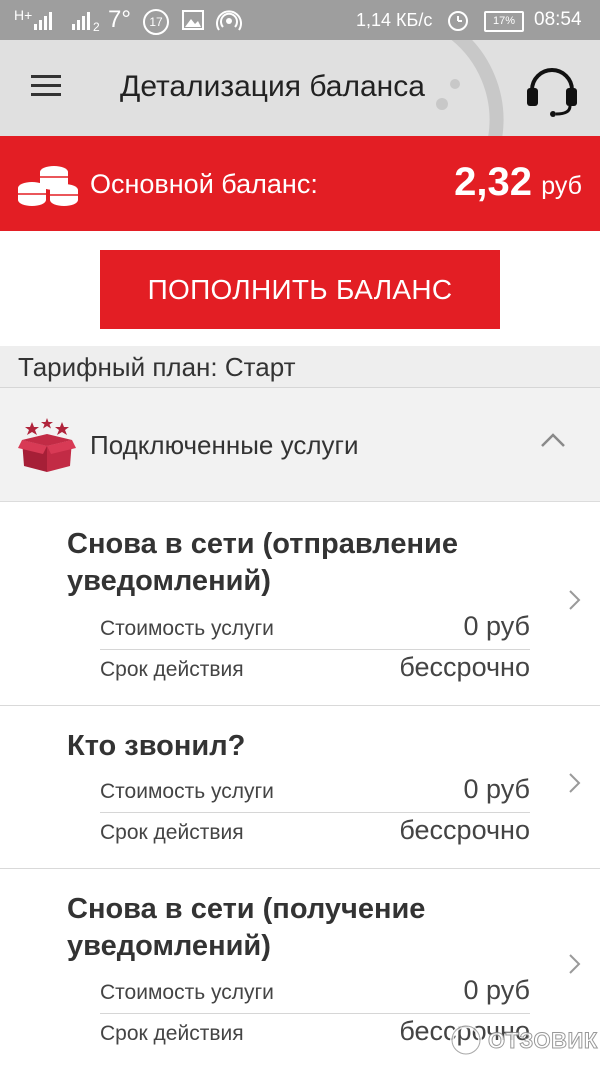 This screenshot has height=1067, width=600. Describe the element at coordinates (193, 20) in the screenshot. I see `image-icon` at that location.